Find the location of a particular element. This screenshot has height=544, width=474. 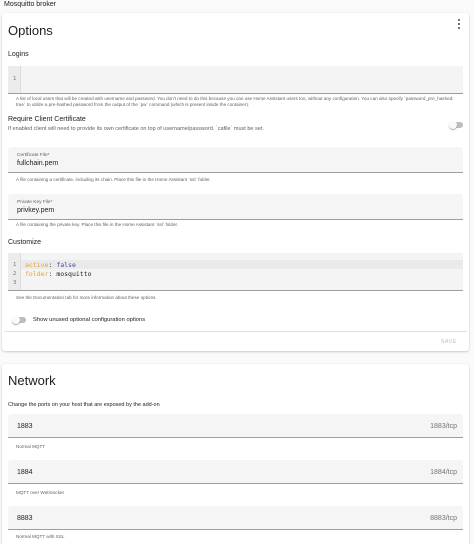

active-line-highlight is located at coordinates (242, 264).